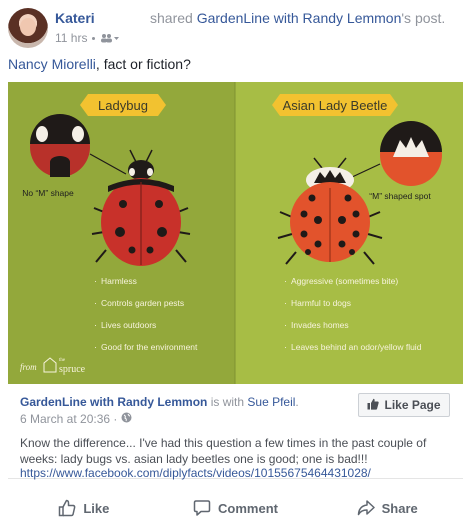  Describe the element at coordinates (227, 402) in the screenshot. I see `is-with-text: is with` at that location.